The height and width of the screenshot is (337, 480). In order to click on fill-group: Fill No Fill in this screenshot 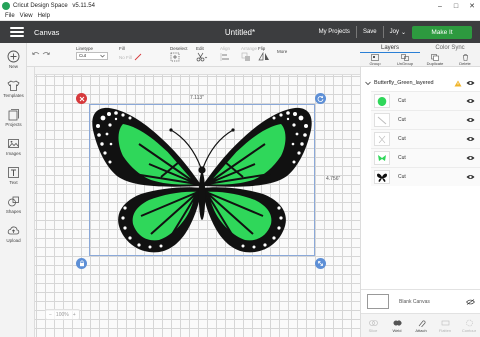, I will do `click(130, 53)`.